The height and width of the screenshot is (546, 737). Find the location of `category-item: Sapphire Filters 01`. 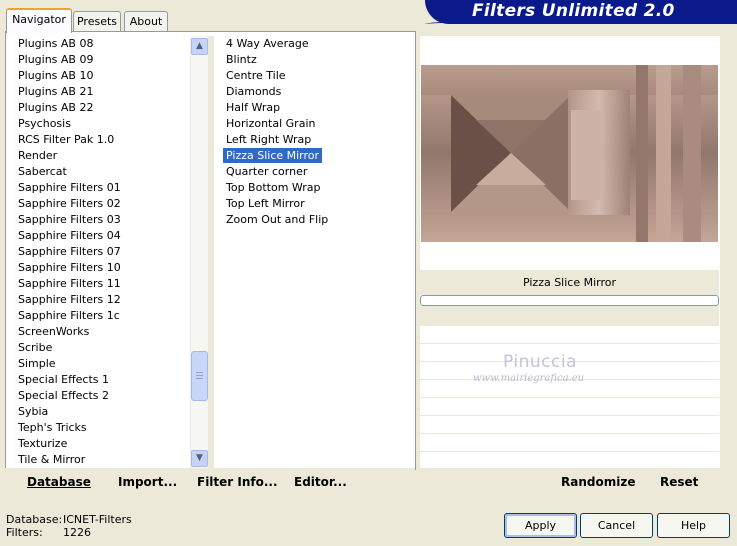

category-item: Sapphire Filters 01 is located at coordinates (99, 188).